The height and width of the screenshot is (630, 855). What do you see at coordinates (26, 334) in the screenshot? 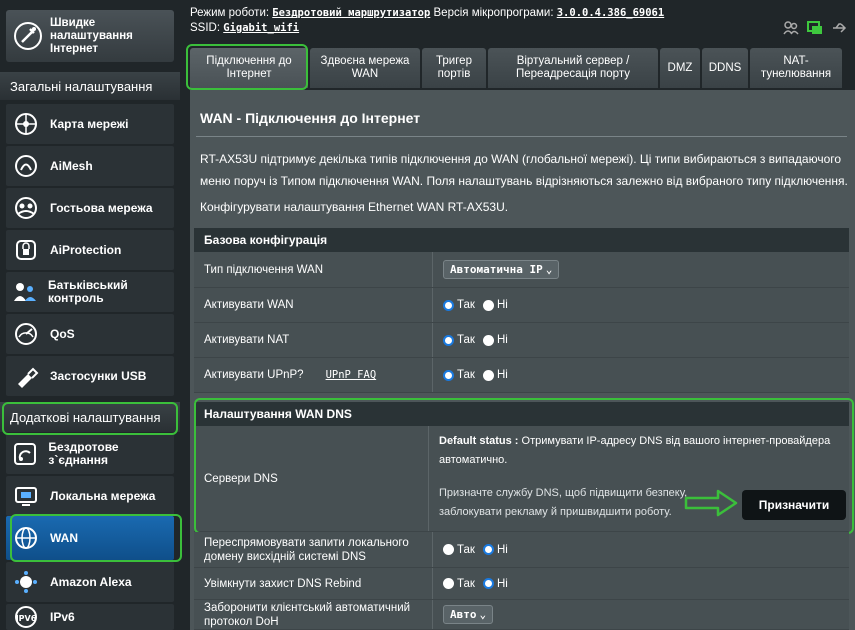
I see `qos-icon` at bounding box center [26, 334].